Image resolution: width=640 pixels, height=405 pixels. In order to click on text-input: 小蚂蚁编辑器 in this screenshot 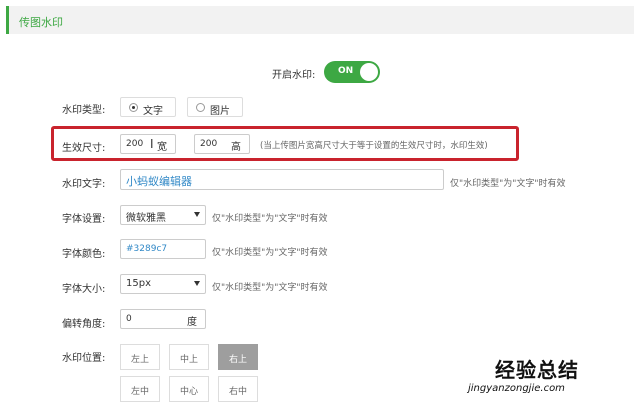, I will do `click(282, 179)`.